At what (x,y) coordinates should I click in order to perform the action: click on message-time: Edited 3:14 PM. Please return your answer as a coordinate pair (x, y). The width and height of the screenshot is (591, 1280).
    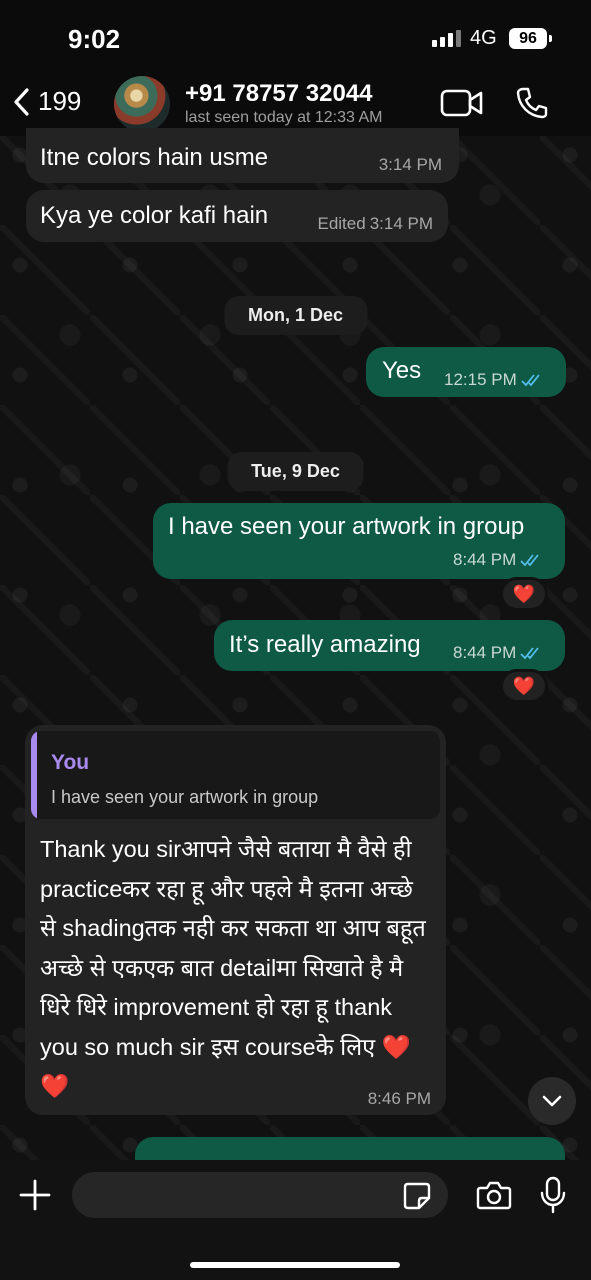
    Looking at the image, I should click on (375, 224).